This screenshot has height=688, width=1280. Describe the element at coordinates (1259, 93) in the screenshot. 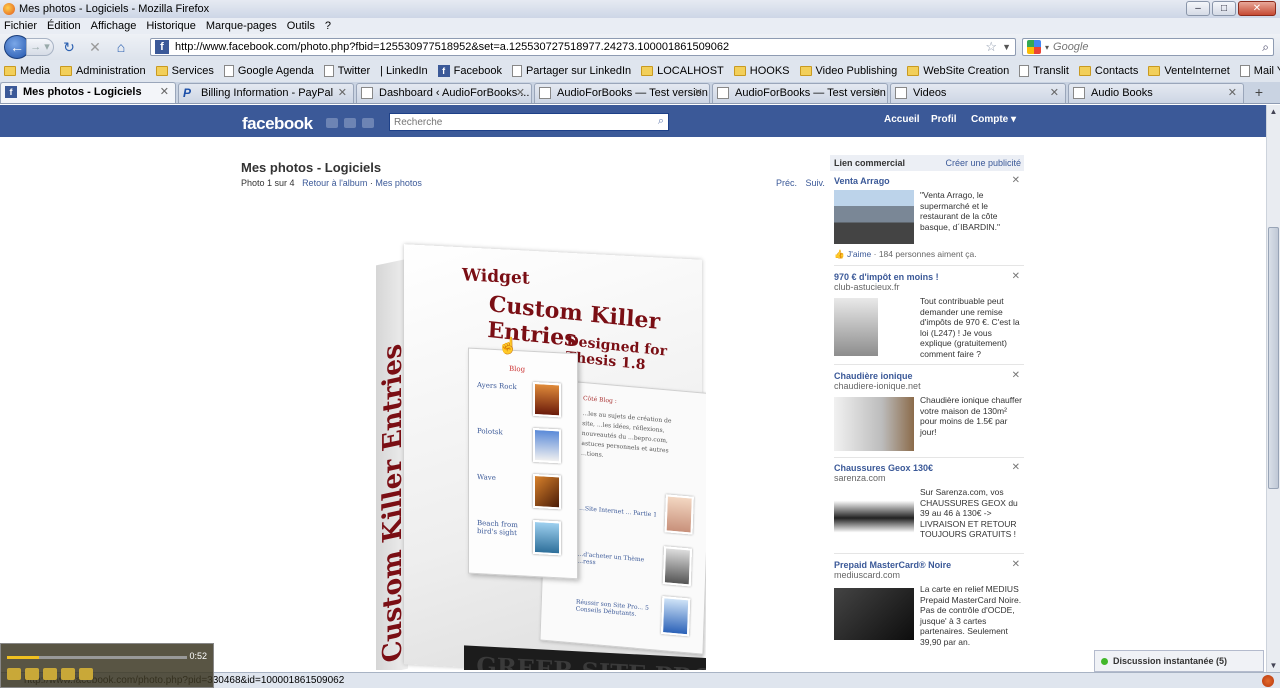

I see `new-tab-button: +` at that location.